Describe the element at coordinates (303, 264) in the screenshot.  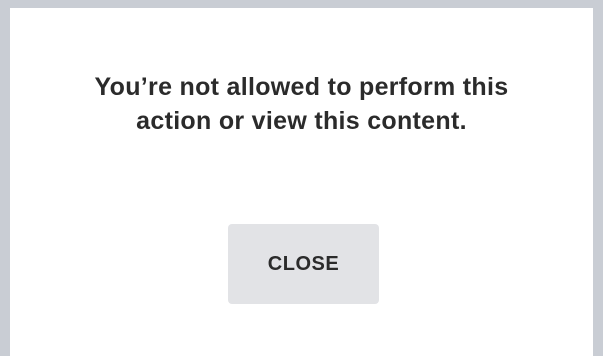
I see `close-button: CLOSE` at that location.